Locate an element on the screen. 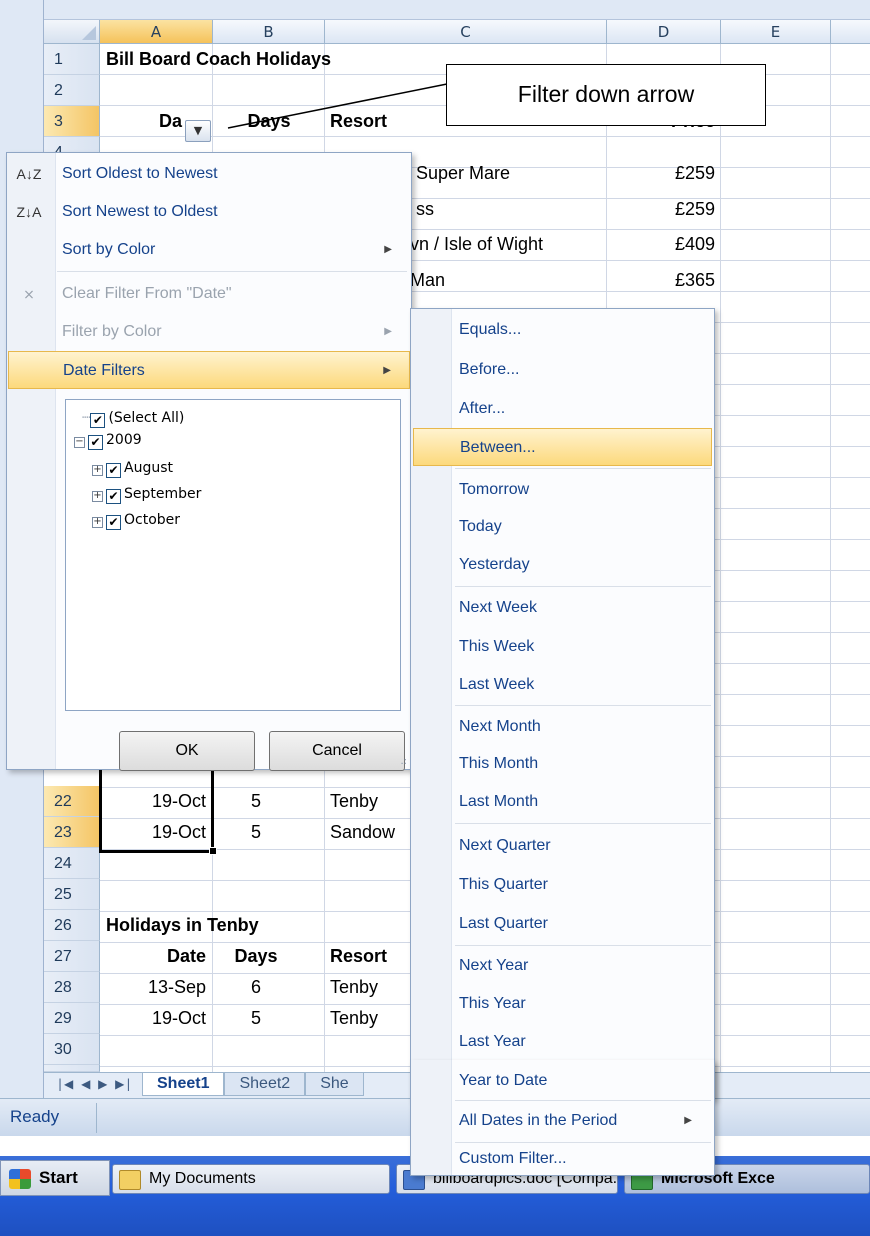  row-header-27: 27 is located at coordinates (72, 956).